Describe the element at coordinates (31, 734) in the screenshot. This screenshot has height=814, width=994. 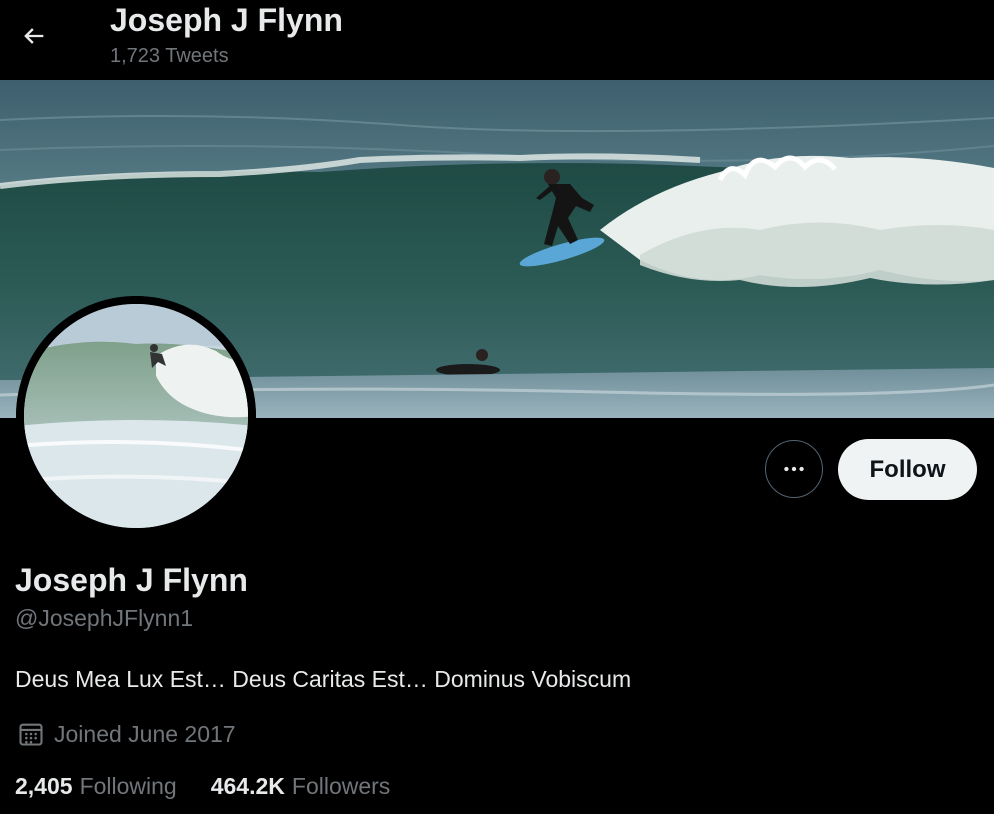
I see `calendar-icon` at that location.